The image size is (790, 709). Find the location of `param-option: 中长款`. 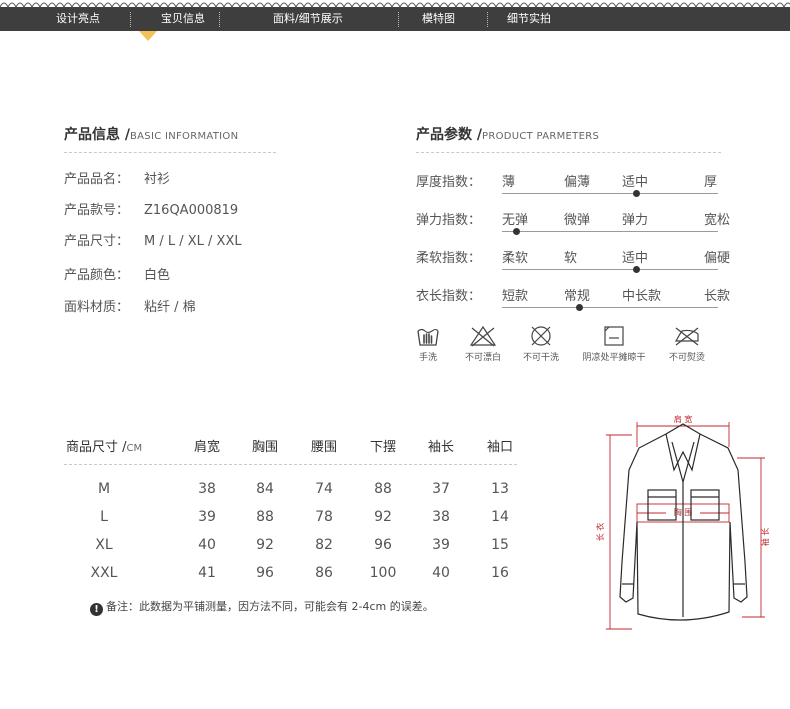

param-option: 中长款 is located at coordinates (642, 296).